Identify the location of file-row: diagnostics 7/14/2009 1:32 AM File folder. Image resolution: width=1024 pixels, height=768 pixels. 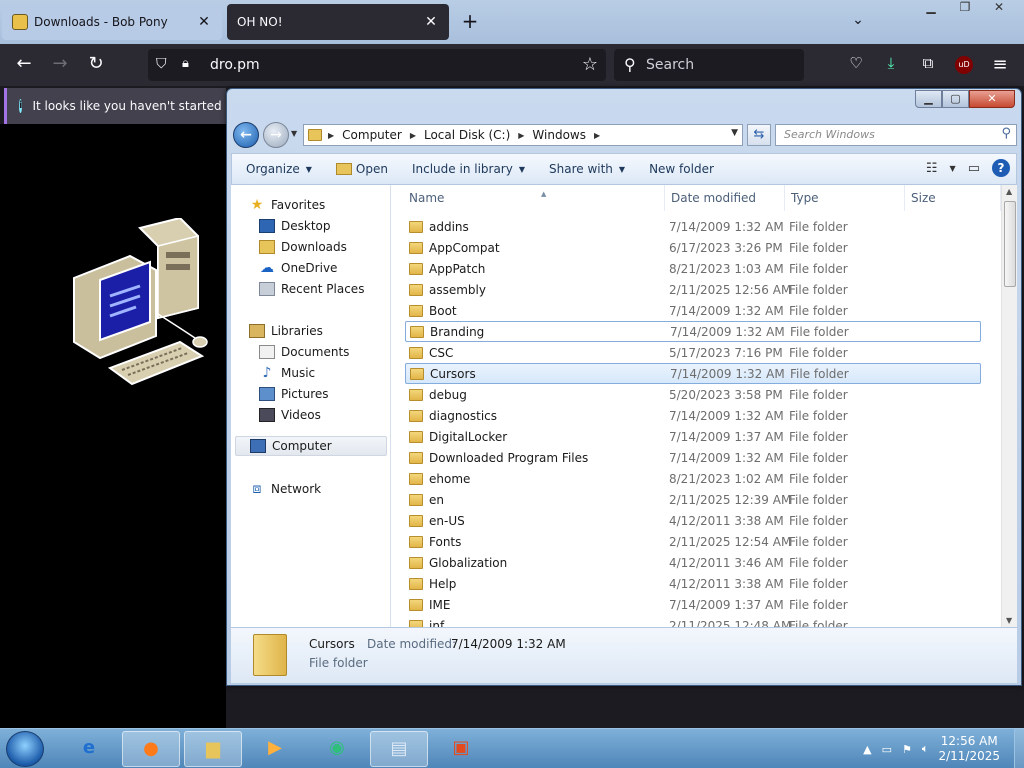
(693, 415).